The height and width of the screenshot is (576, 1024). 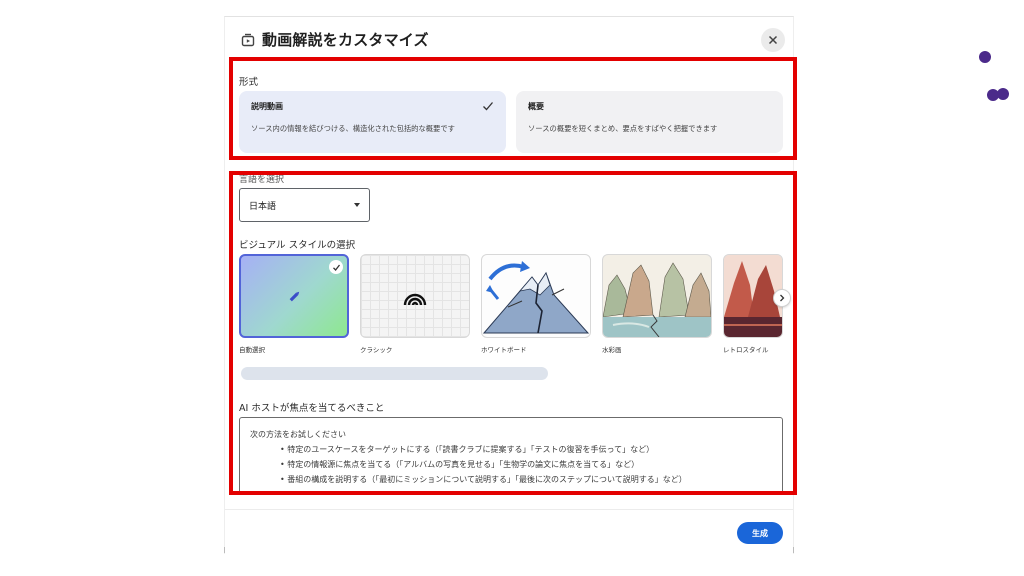 What do you see at coordinates (345, 40) in the screenshot?
I see `dialog-title: 動画解説をカスタマイズ` at bounding box center [345, 40].